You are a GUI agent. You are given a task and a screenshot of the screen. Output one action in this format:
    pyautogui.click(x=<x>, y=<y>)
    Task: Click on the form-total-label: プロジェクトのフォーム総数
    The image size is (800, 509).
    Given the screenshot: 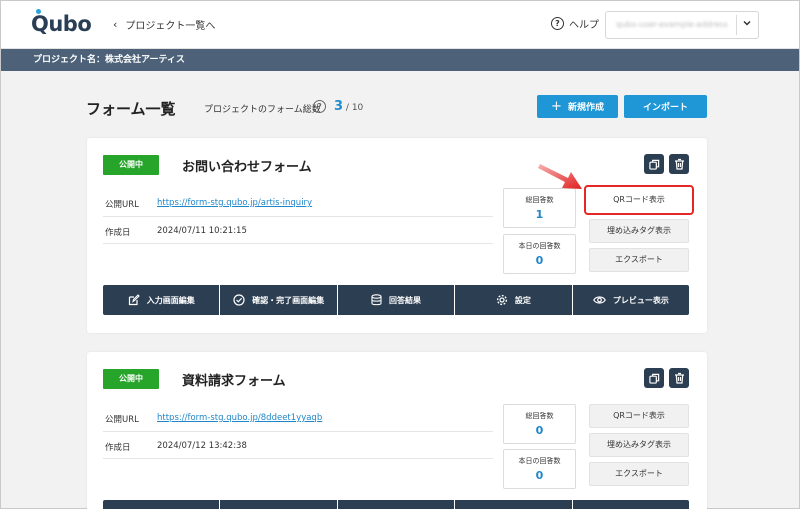 What is the action you would take?
    pyautogui.click(x=262, y=110)
    